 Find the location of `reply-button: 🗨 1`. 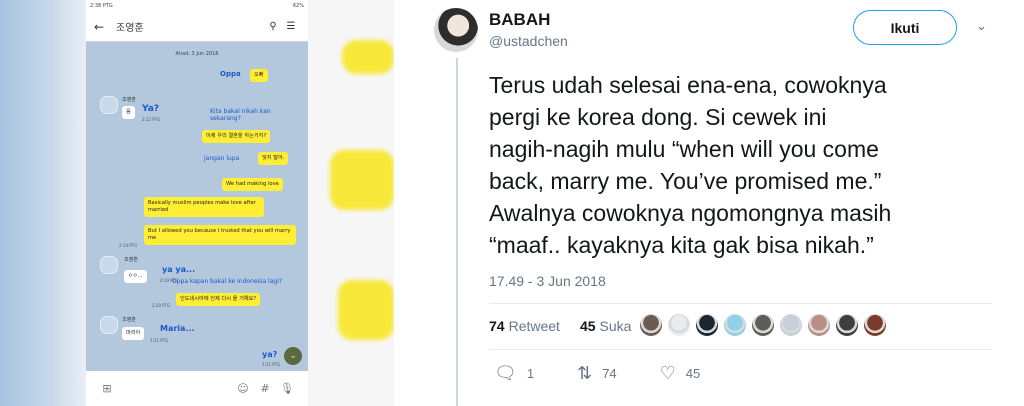

reply-button: 🗨 1 is located at coordinates (514, 373).